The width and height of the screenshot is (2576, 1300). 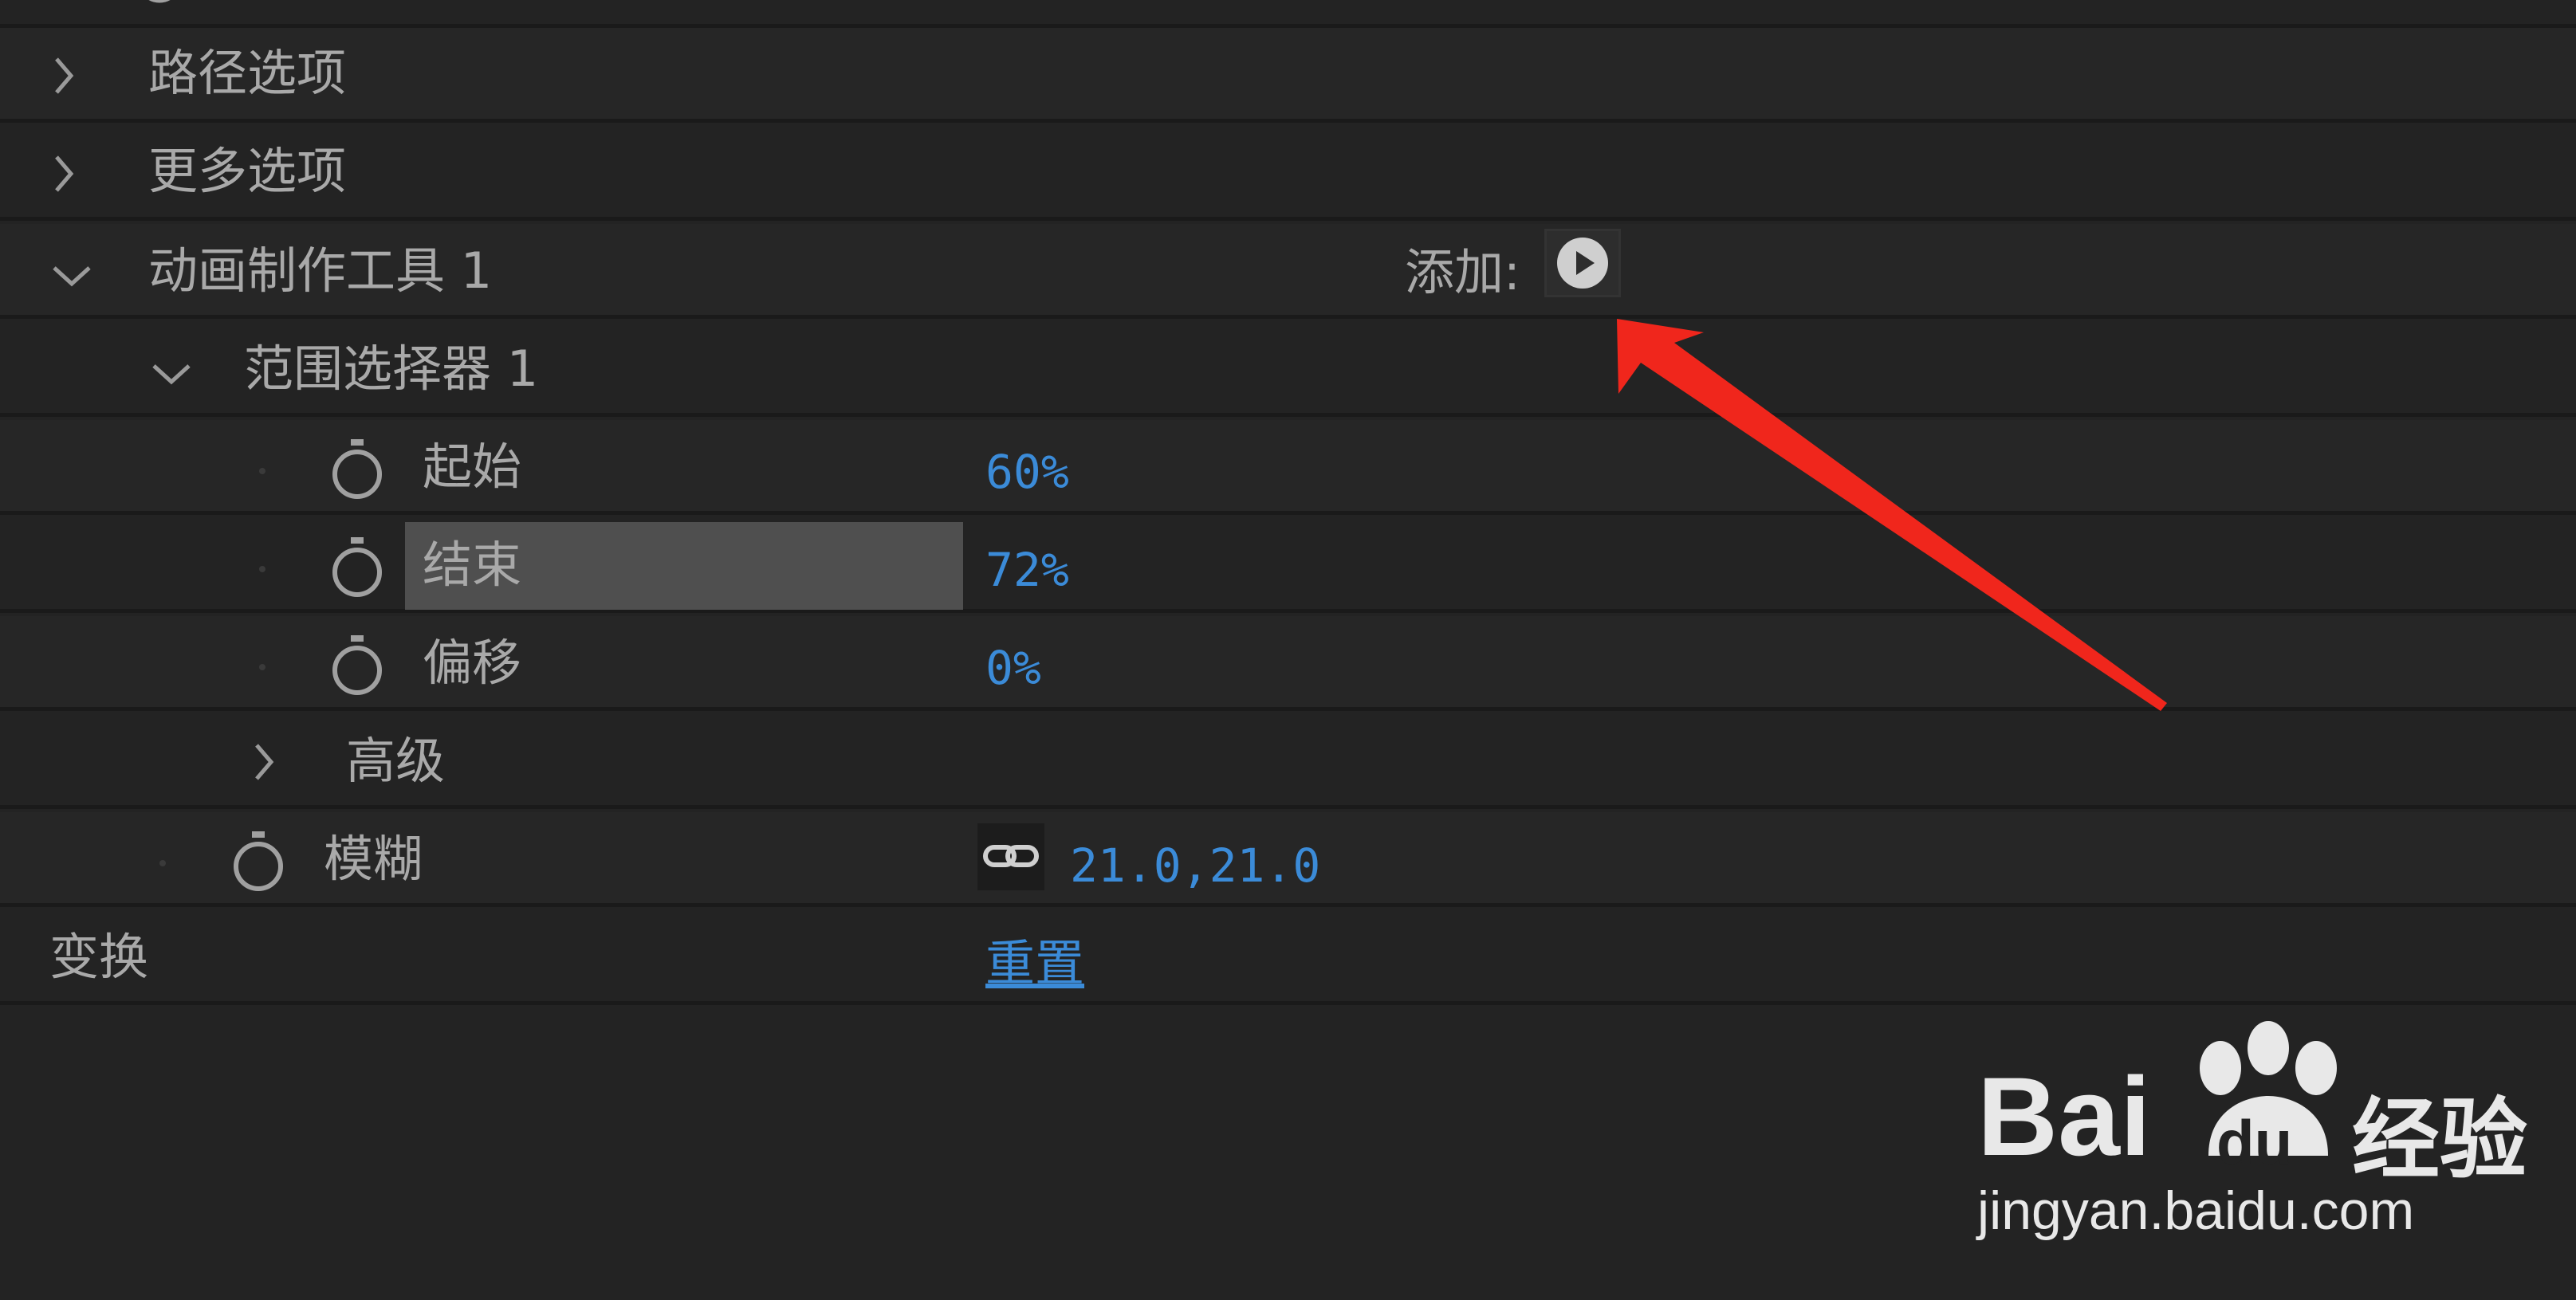 What do you see at coordinates (2196, 1210) in the screenshot?
I see `watermark-url: jingyan.baidu.com` at bounding box center [2196, 1210].